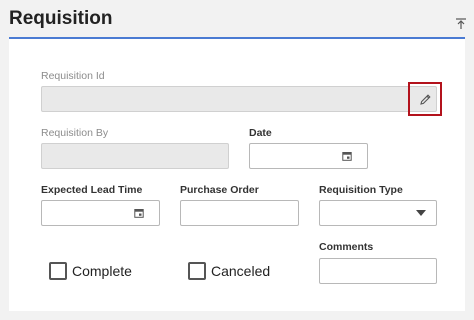 The image size is (474, 320). Describe the element at coordinates (58, 271) in the screenshot. I see `complete-checkbox-box` at that location.